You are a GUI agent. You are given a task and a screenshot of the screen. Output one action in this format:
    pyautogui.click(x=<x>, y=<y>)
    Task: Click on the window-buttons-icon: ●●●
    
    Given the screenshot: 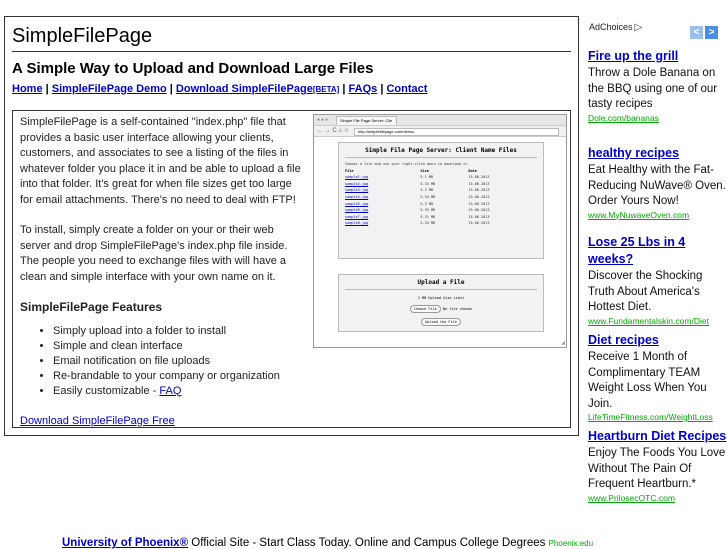 What is the action you would take?
    pyautogui.click(x=323, y=120)
    